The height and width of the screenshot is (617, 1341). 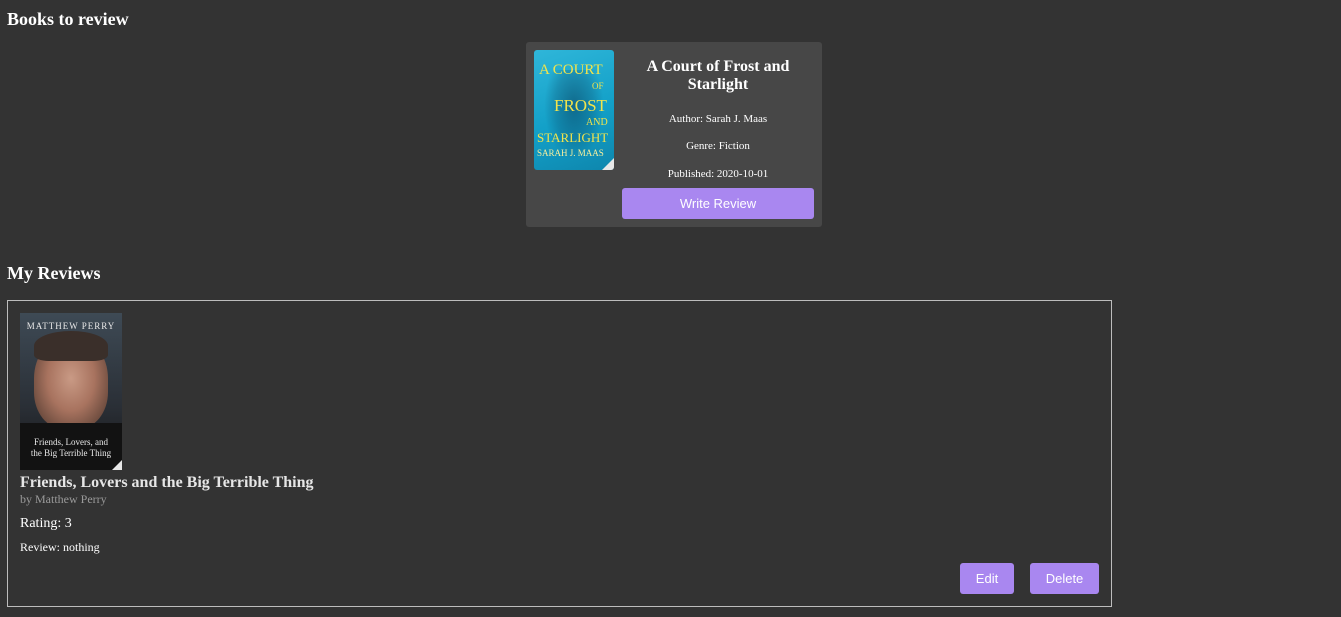 I want to click on cover-text-line: FROST, so click(x=580, y=105).